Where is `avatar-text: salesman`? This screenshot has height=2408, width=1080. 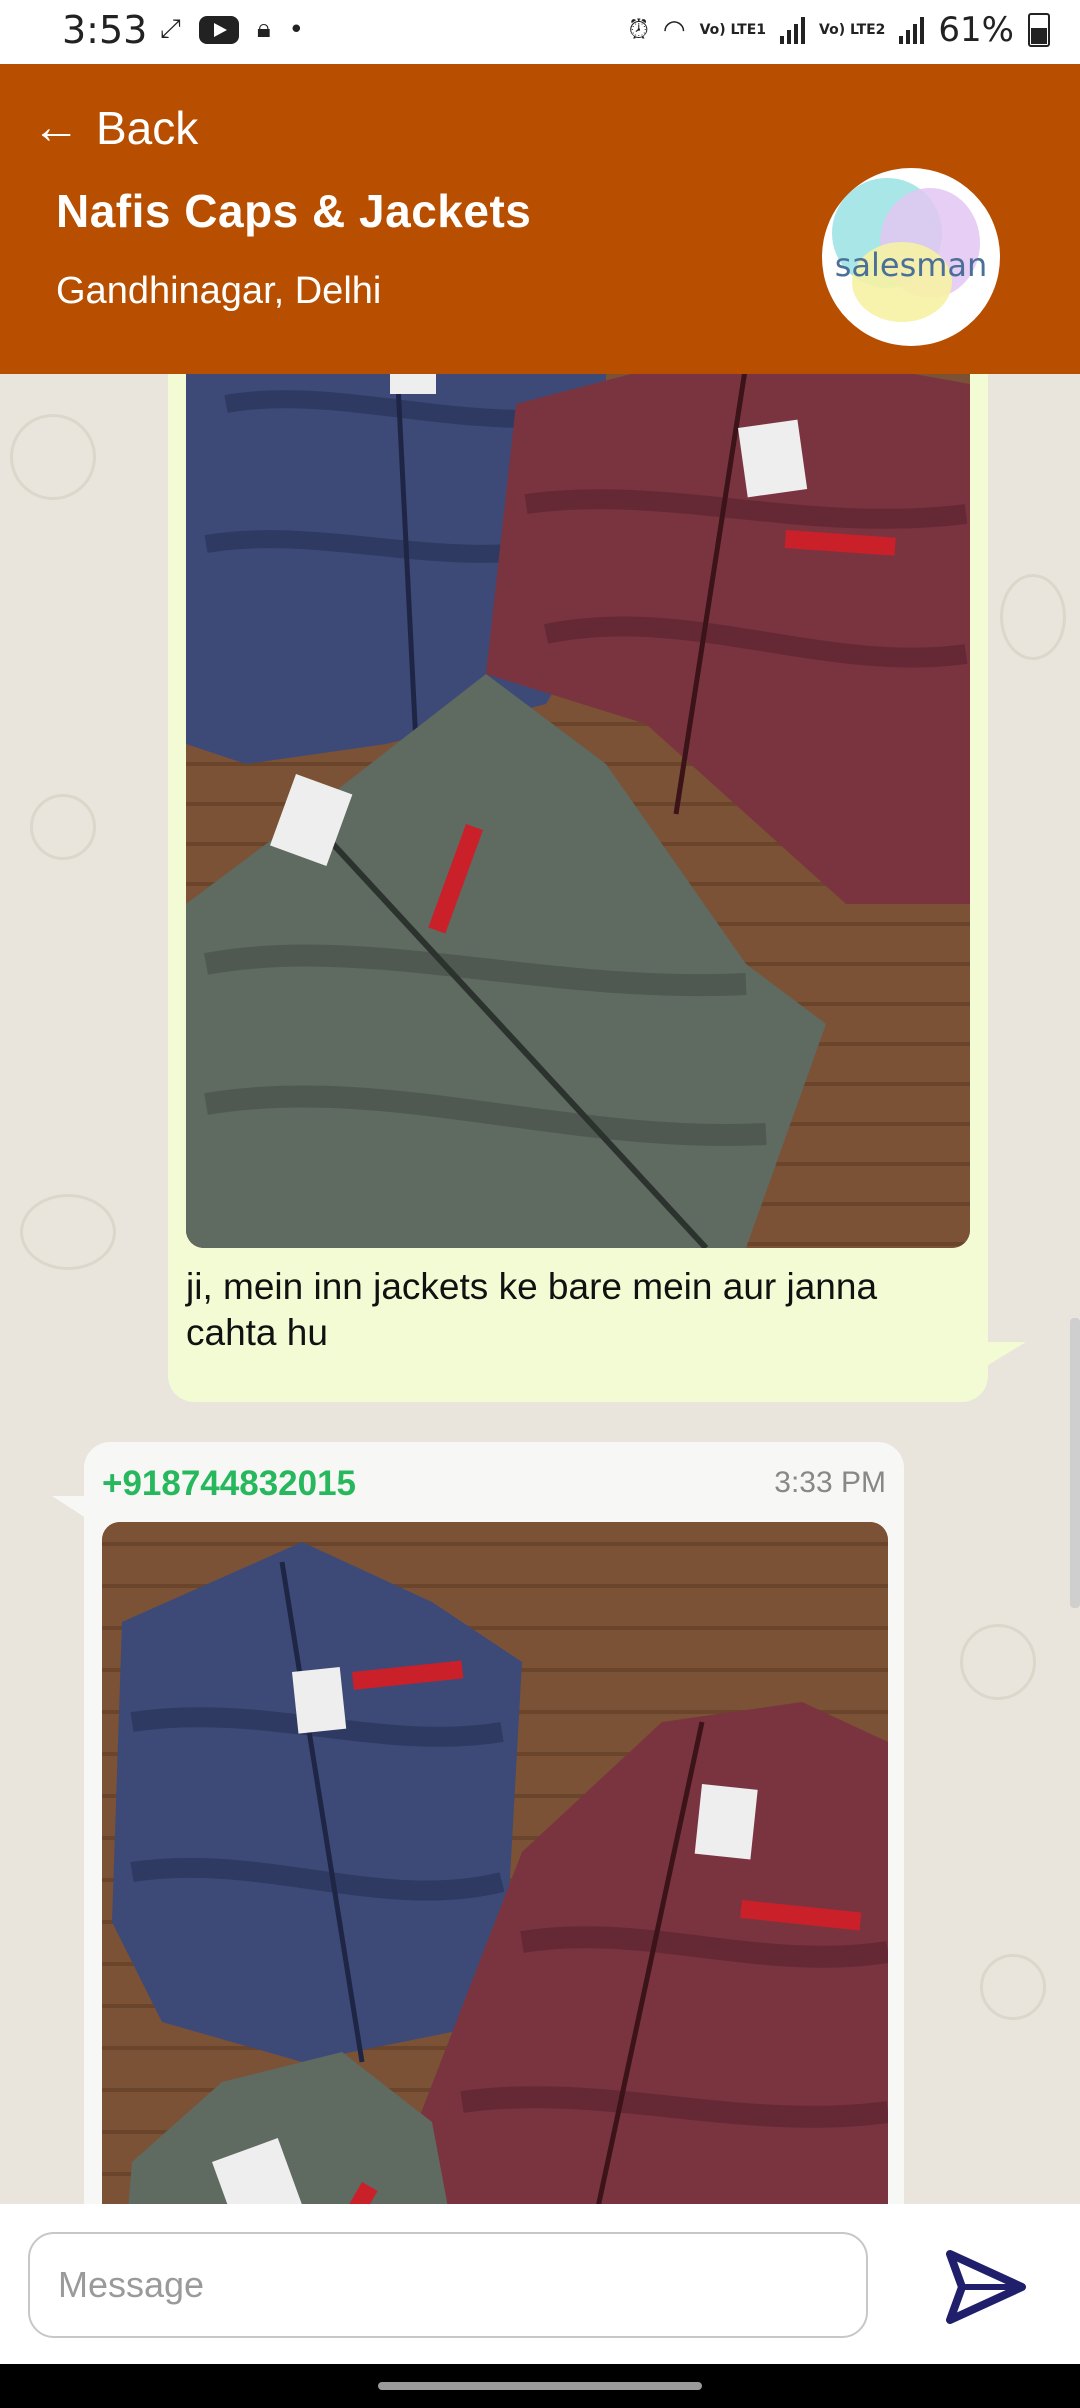
avatar-text: salesman is located at coordinates (911, 265).